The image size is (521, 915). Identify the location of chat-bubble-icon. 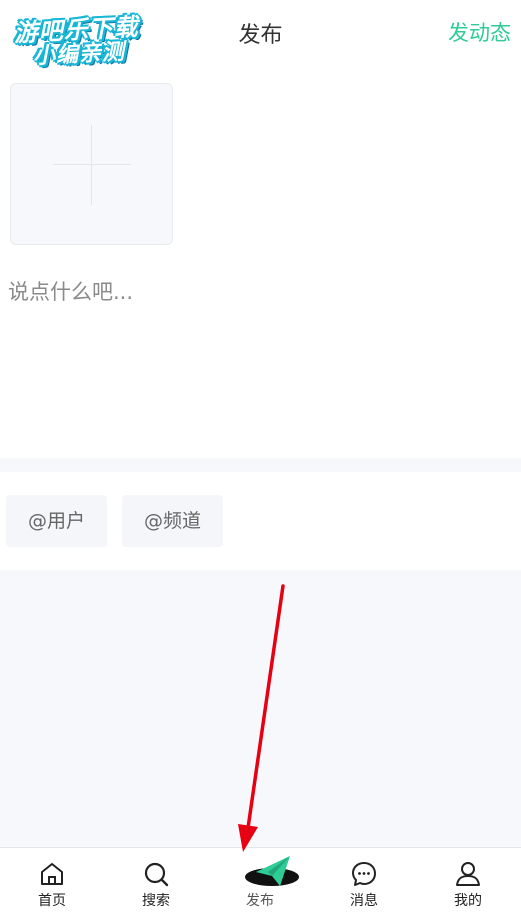
(364, 874).